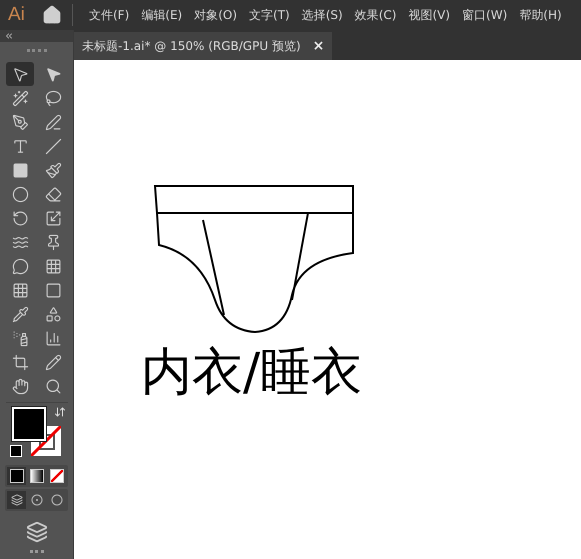  I want to click on line-icon, so click(53, 146).